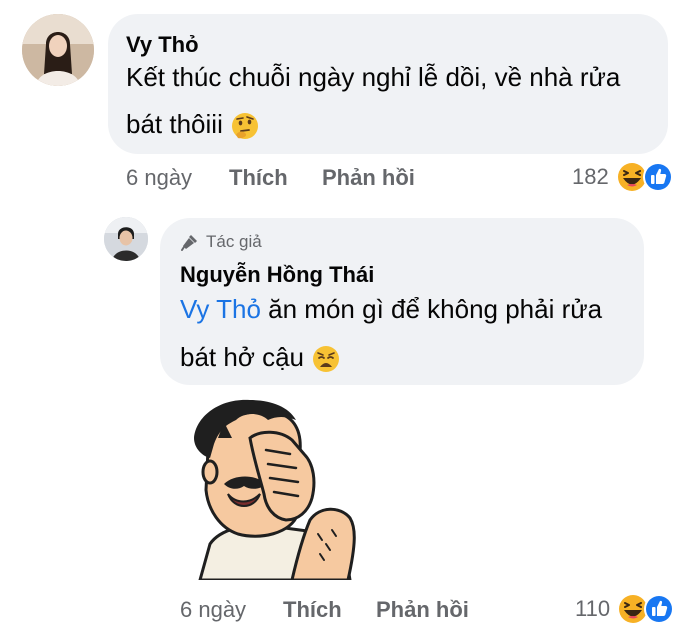 The width and height of the screenshot is (700, 638). What do you see at coordinates (242, 357) in the screenshot?
I see `reply-text-line-2-text: bát hở cậu` at bounding box center [242, 357].